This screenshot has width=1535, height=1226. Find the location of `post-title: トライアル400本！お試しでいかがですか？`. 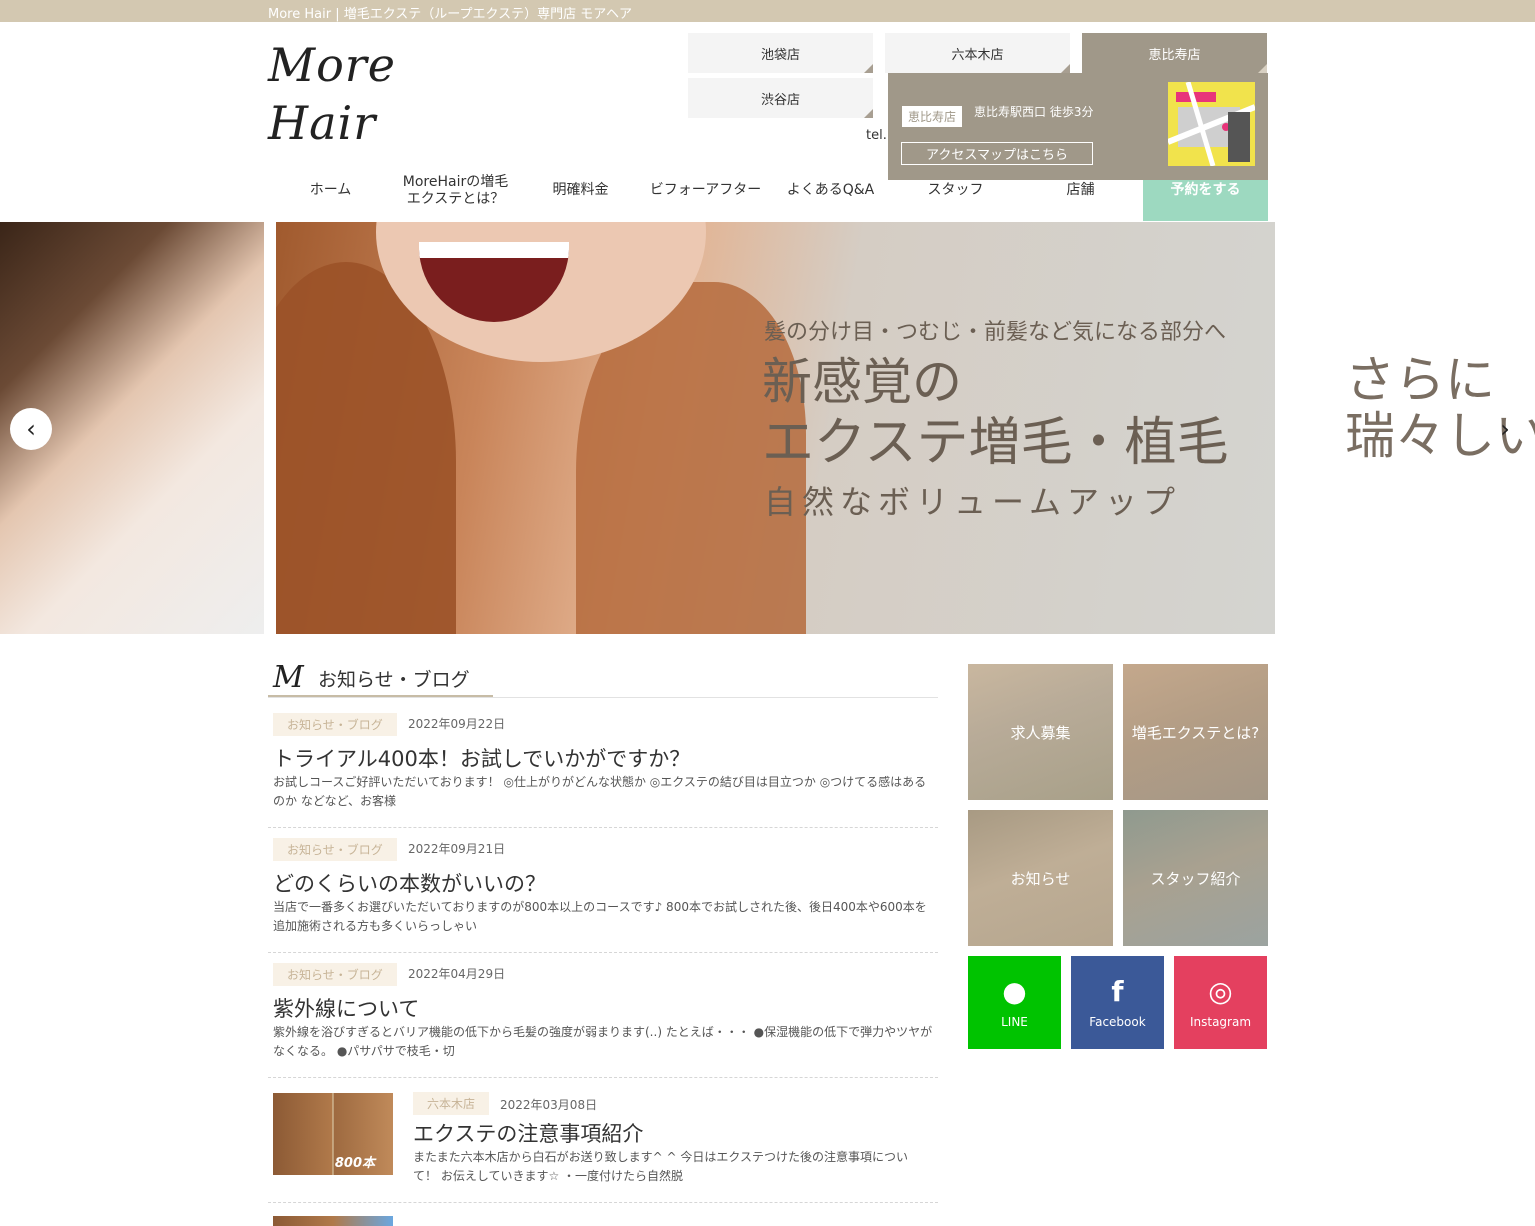

post-title: トライアル400本！お試しでいかがですか？ is located at coordinates (481, 758).